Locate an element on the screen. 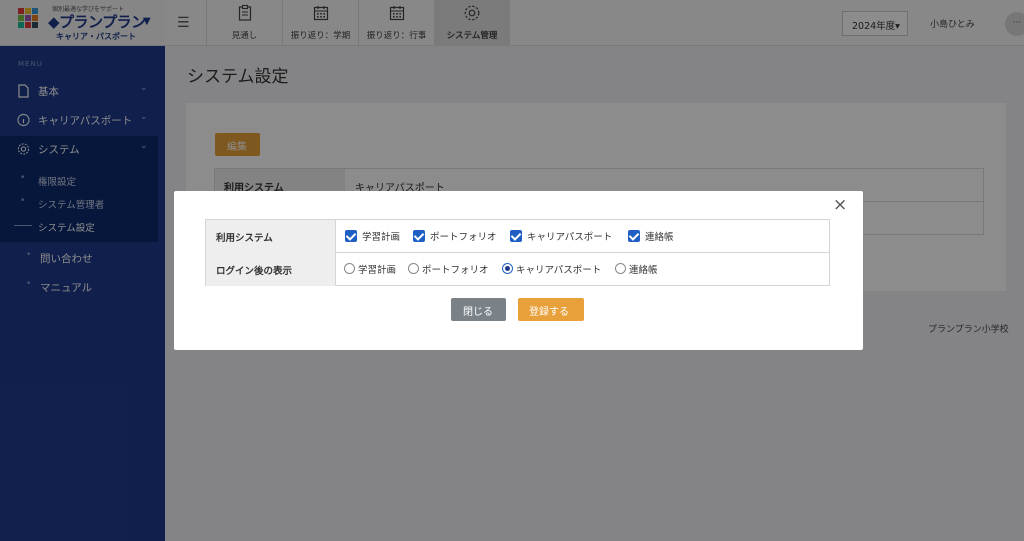 The width and height of the screenshot is (1024, 541). close-button-label: 閉じる is located at coordinates (478, 312).